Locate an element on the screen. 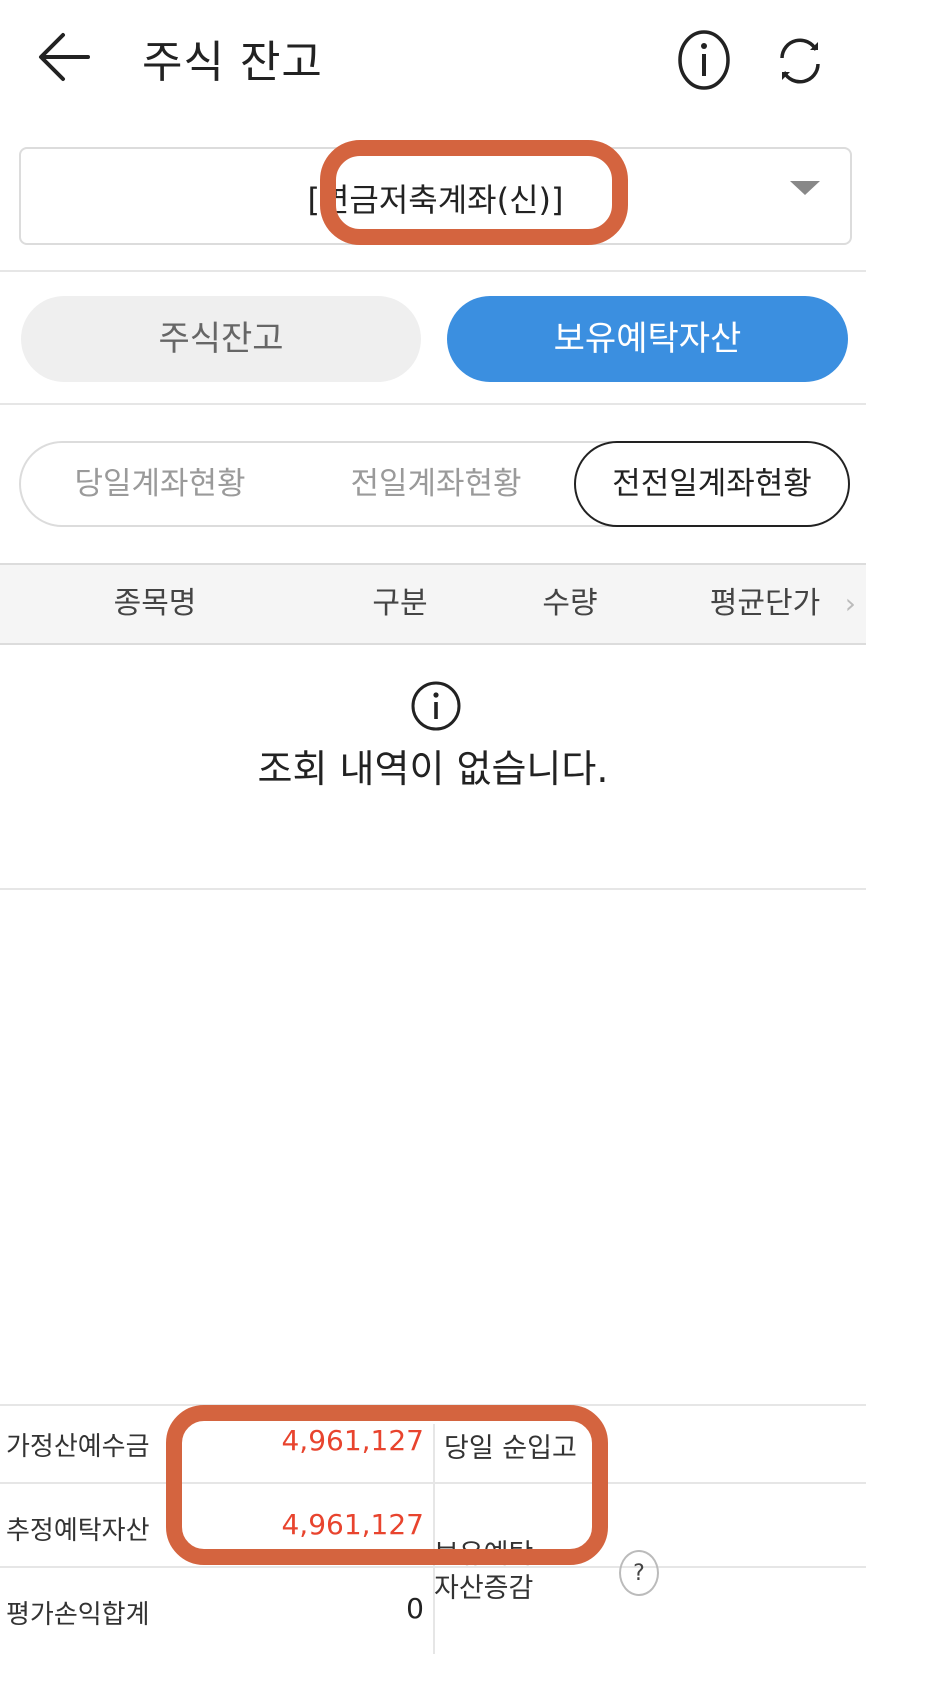 The height and width of the screenshot is (1689, 928). caret-down-icon is located at coordinates (805, 188).